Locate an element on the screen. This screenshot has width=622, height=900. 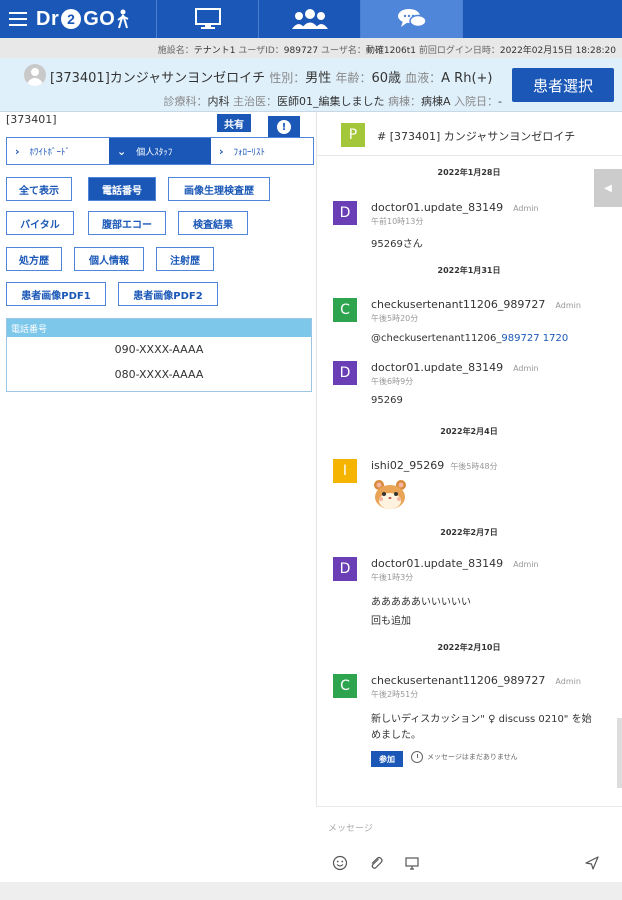
ward-label: 病棟： is located at coordinates (404, 101).